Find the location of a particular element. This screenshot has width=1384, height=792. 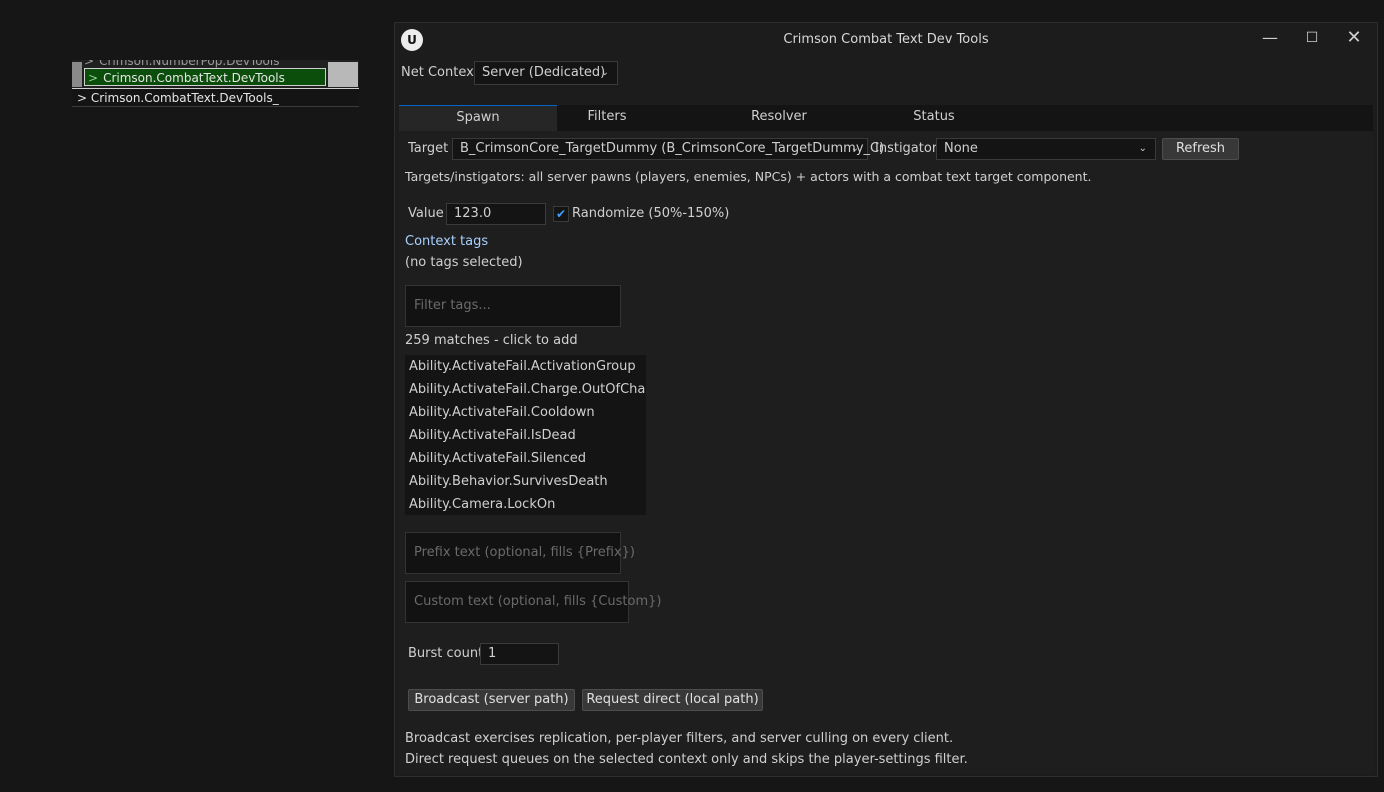

list-item: Ability.ActivateFail.IsDead is located at coordinates (525, 435).